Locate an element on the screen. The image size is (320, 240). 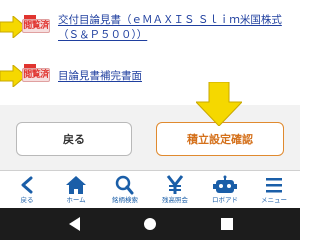
nav-item-menu: メニュー is located at coordinates (274, 190).